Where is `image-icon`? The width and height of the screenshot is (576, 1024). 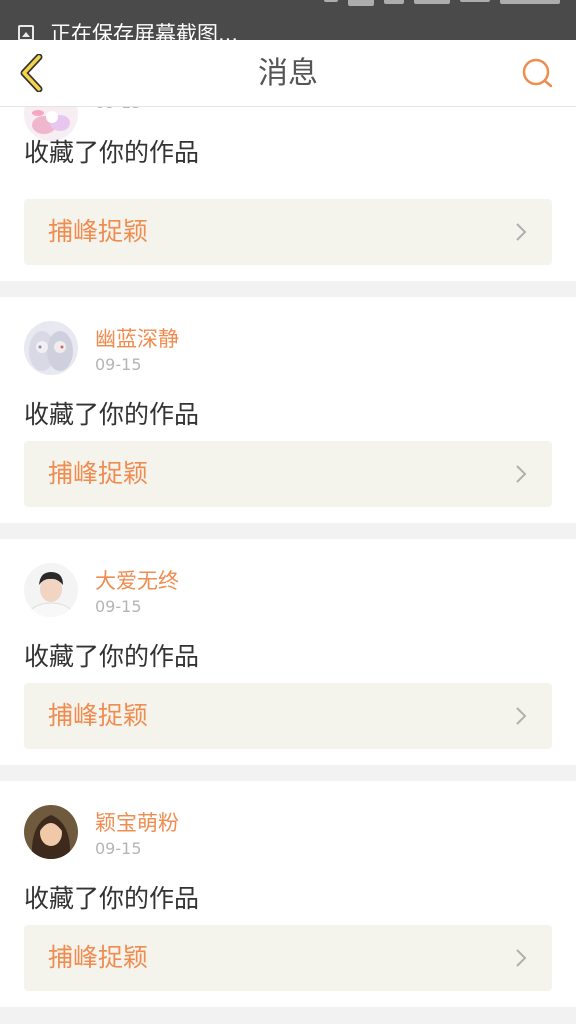 image-icon is located at coordinates (26, 32).